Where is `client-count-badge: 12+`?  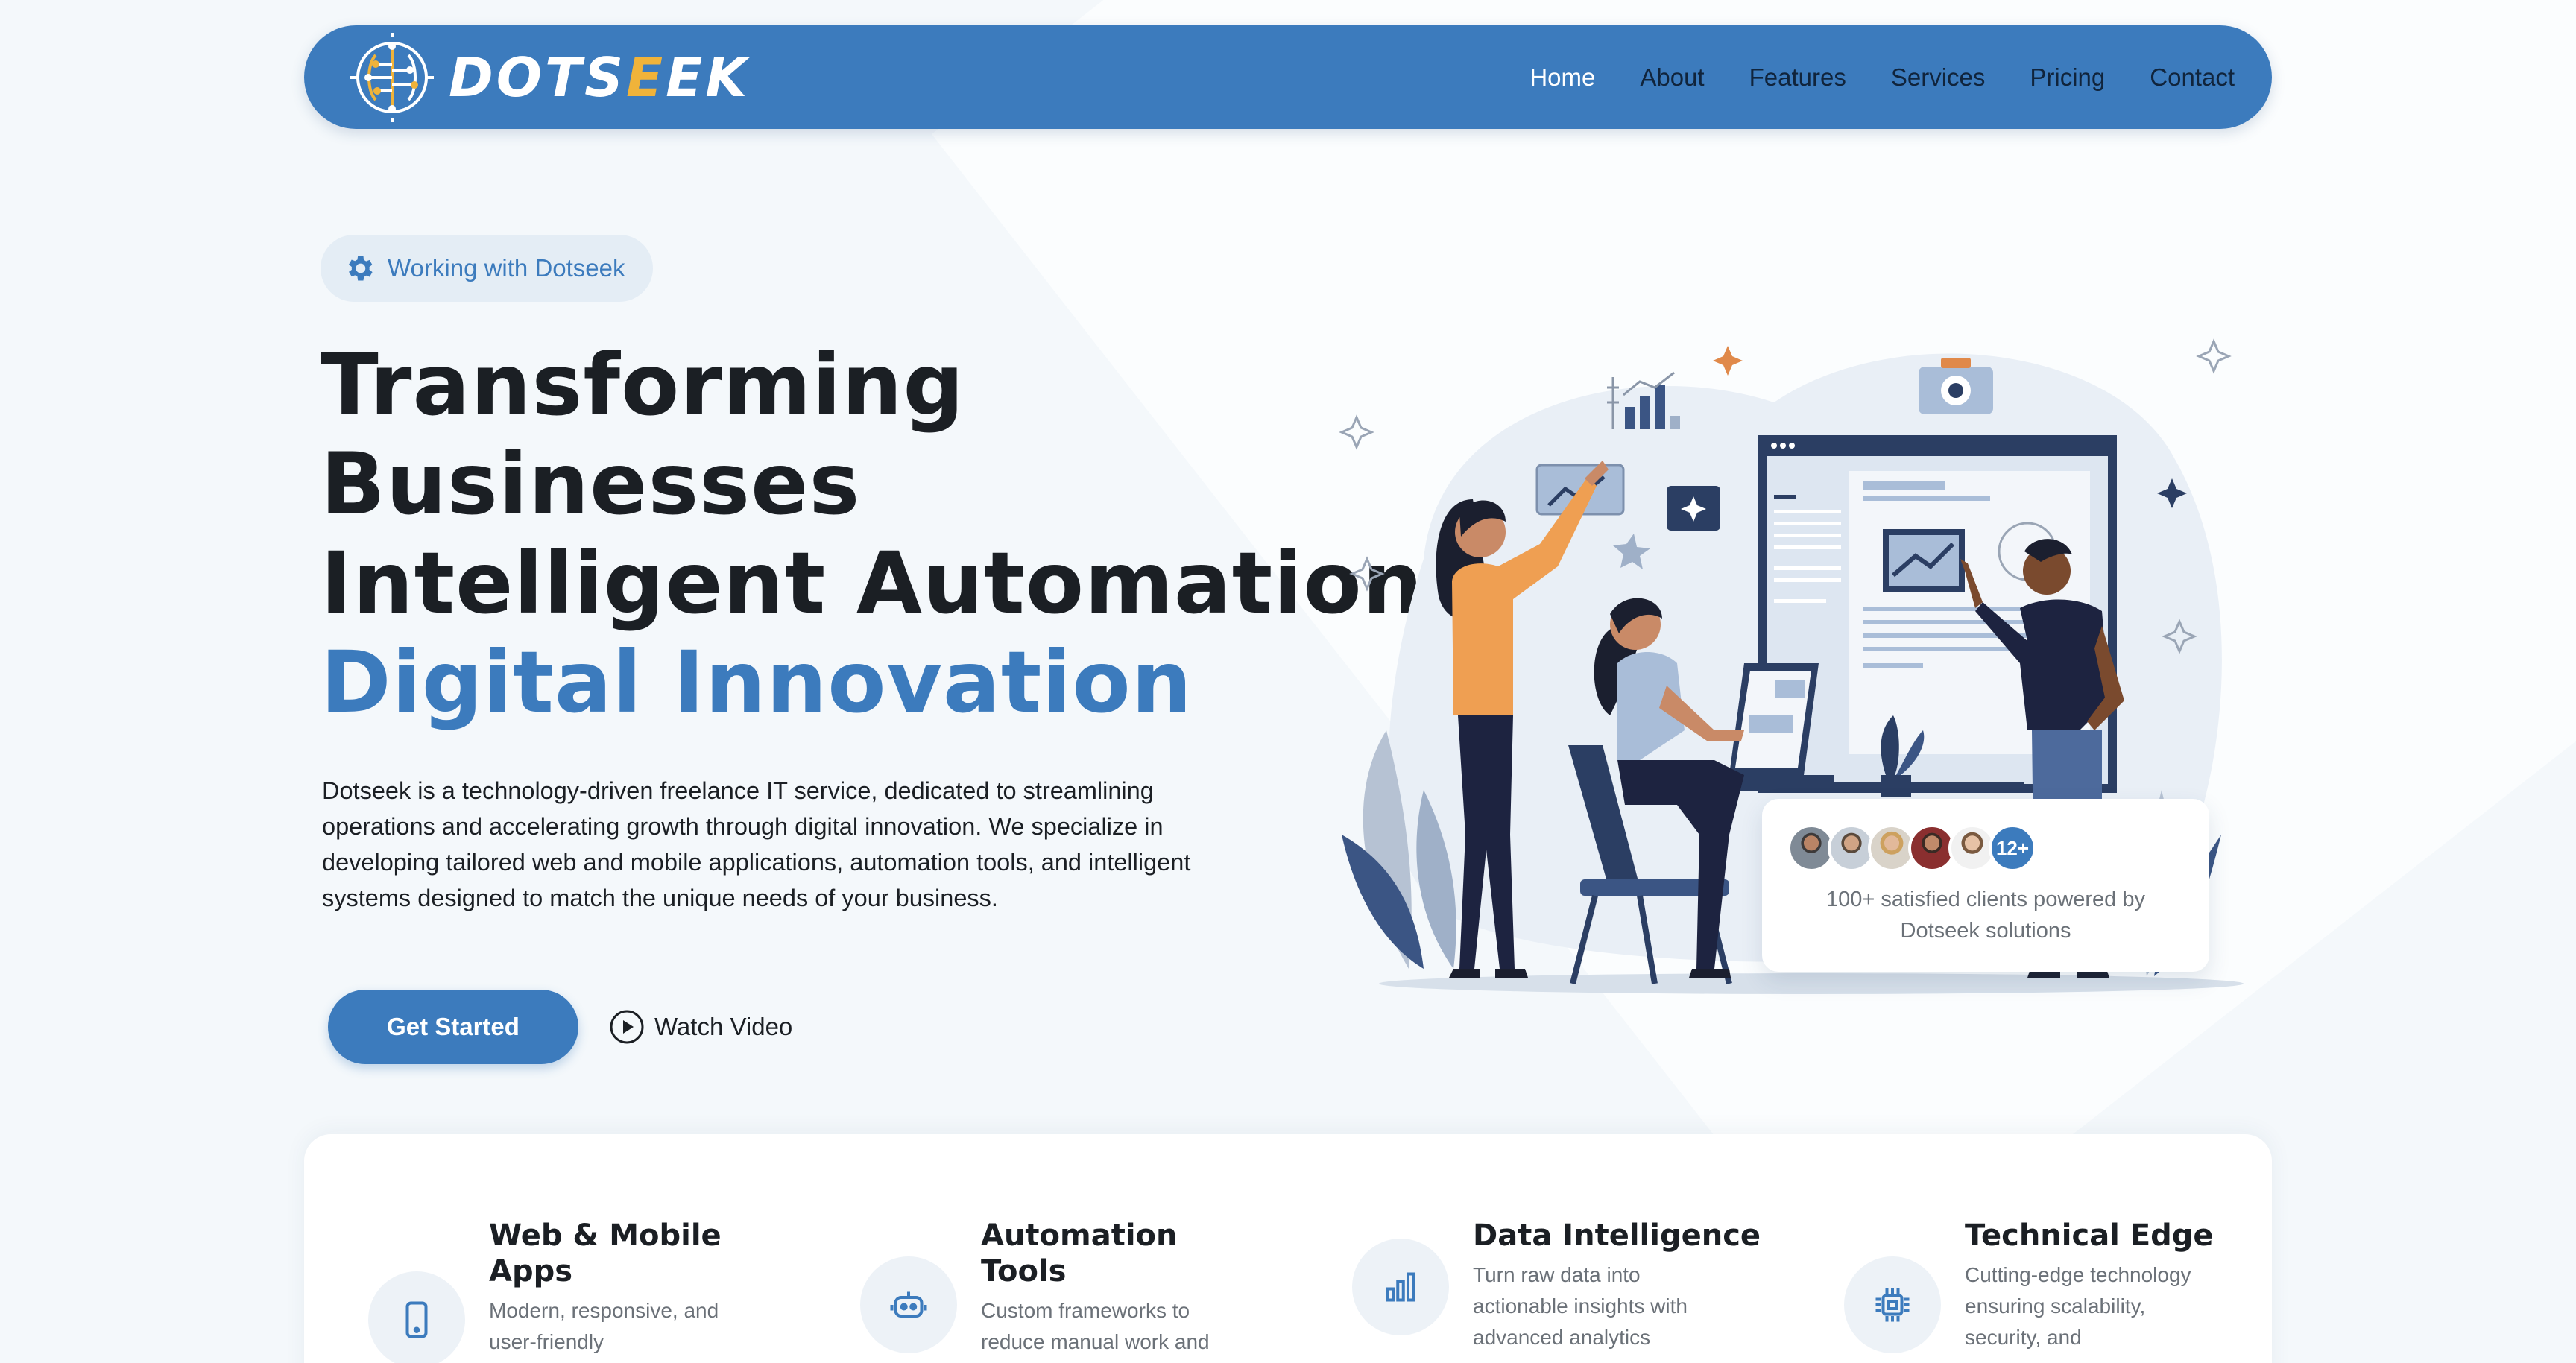
client-count-badge: 12+ is located at coordinates (2012, 848).